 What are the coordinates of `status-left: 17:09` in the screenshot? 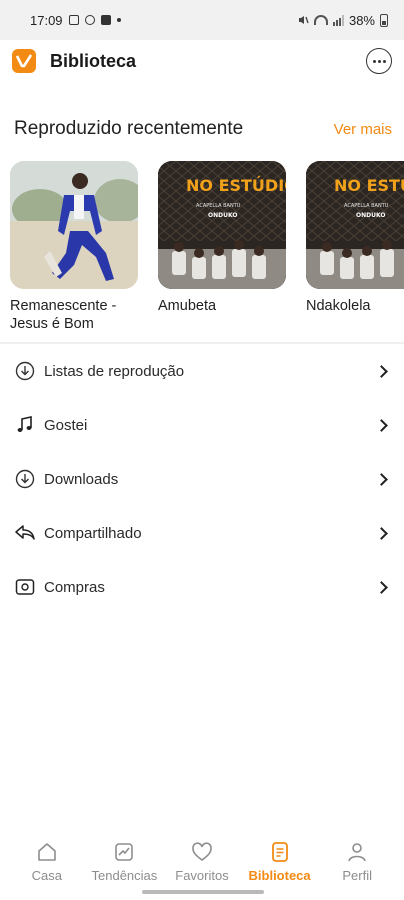 It's located at (75, 20).